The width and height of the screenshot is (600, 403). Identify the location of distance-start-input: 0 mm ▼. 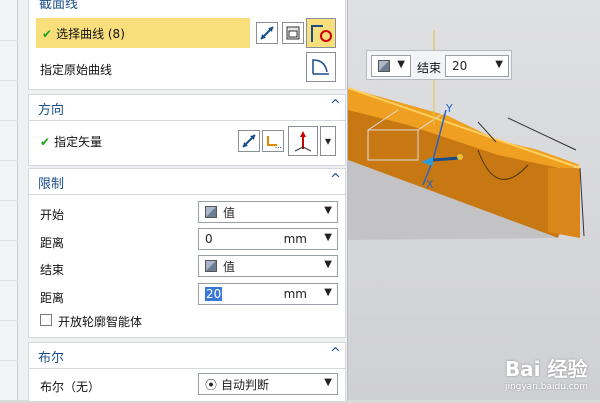
(268, 239).